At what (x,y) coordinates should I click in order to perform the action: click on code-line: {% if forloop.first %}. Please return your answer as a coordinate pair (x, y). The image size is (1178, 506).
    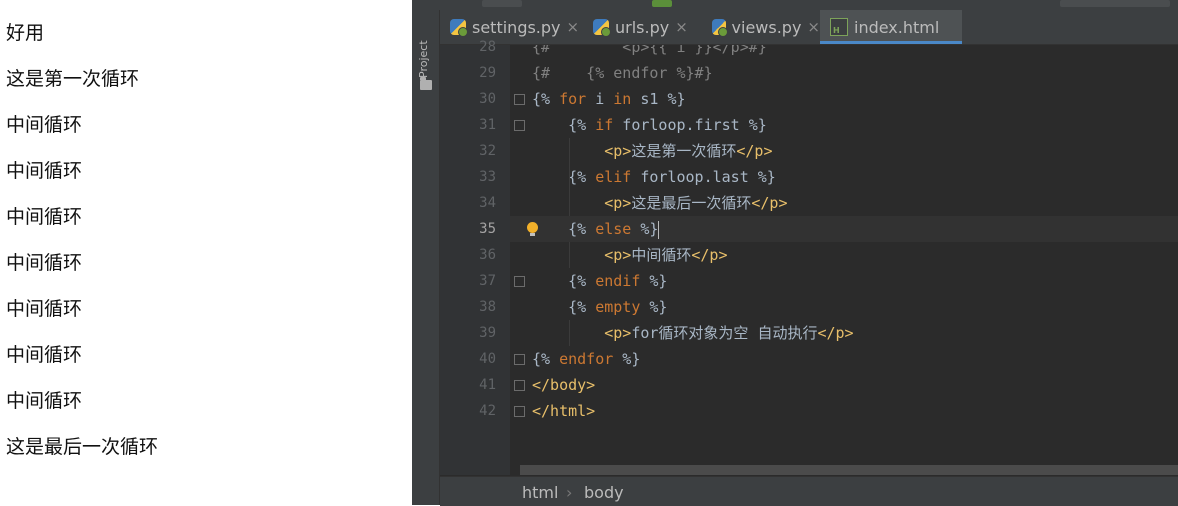
    Looking at the image, I should click on (649, 125).